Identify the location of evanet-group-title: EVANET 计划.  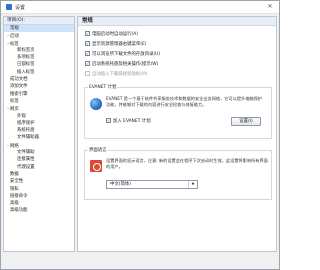
(103, 87).